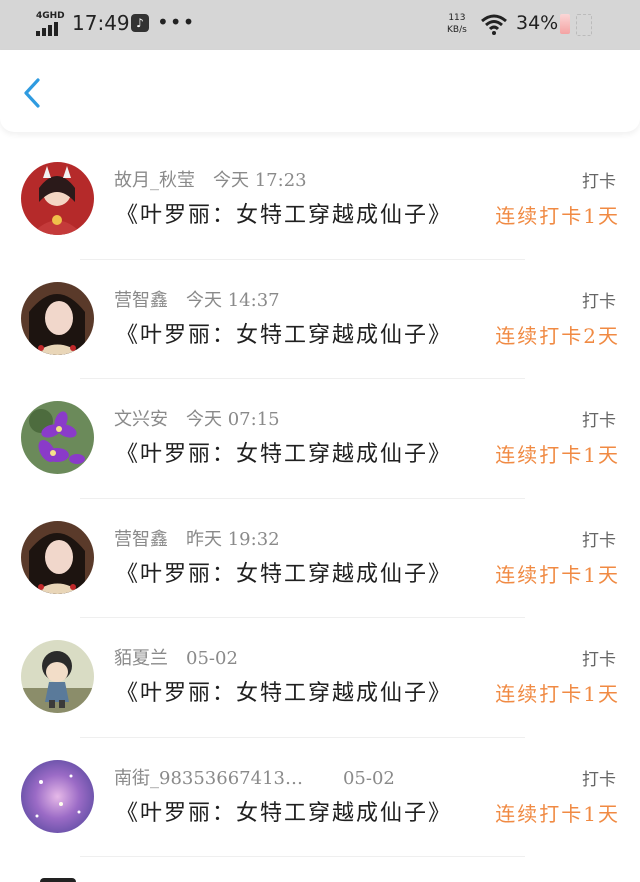 This screenshot has height=882, width=640. What do you see at coordinates (140, 23) in the screenshot?
I see `tiktok-icon: ♪` at bounding box center [140, 23].